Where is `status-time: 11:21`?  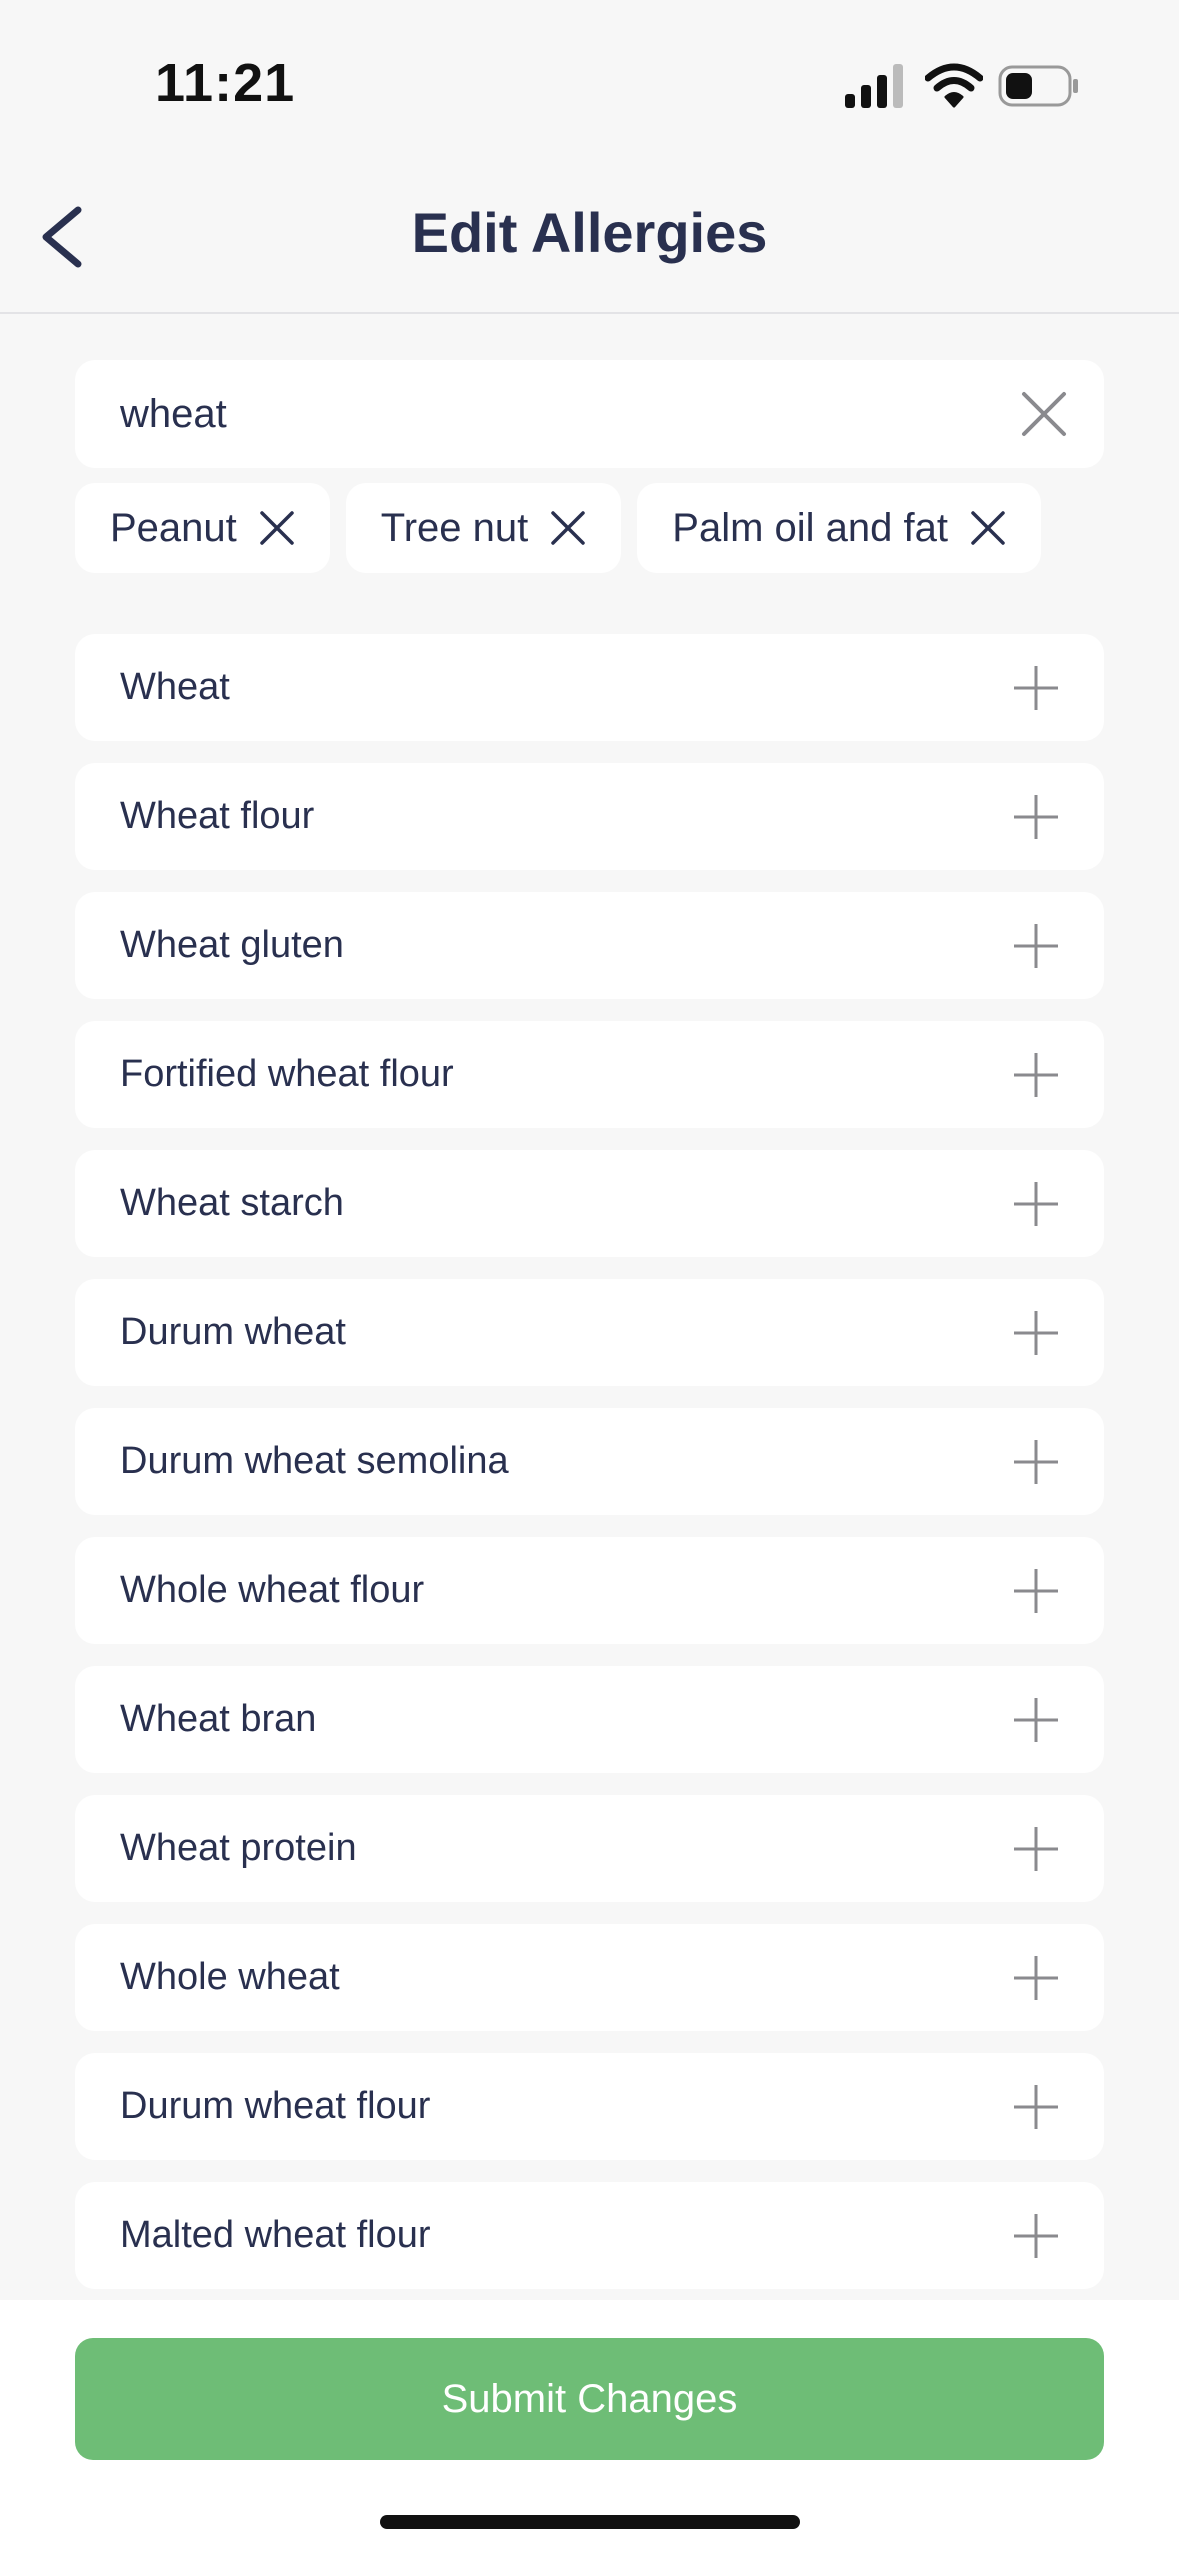
status-time: 11:21 is located at coordinates (225, 83).